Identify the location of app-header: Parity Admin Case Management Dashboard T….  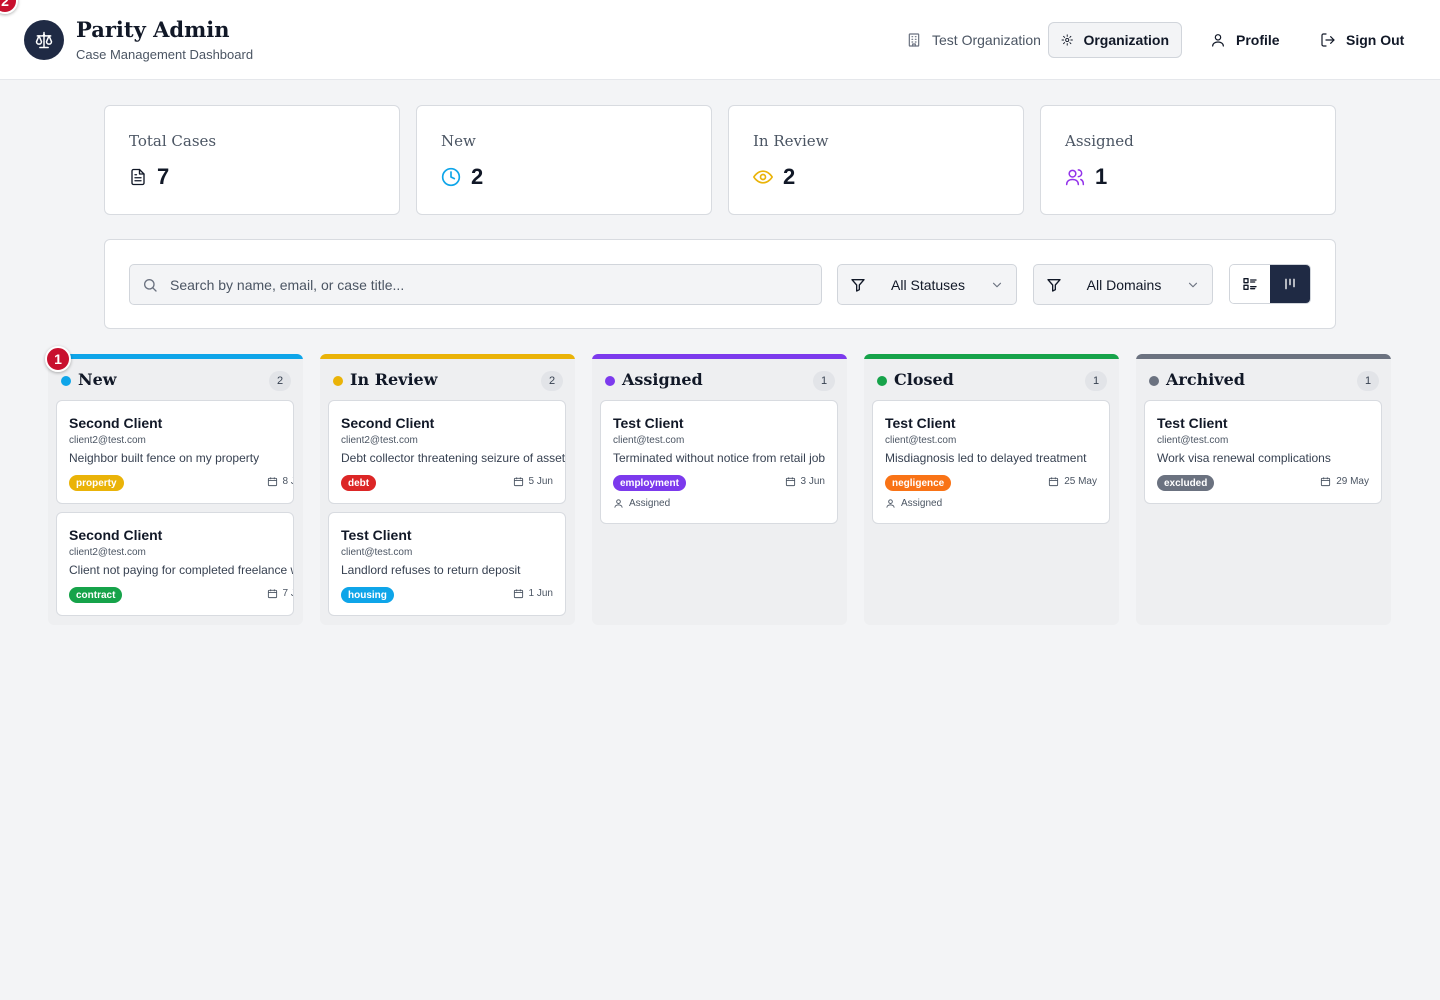
(720, 40).